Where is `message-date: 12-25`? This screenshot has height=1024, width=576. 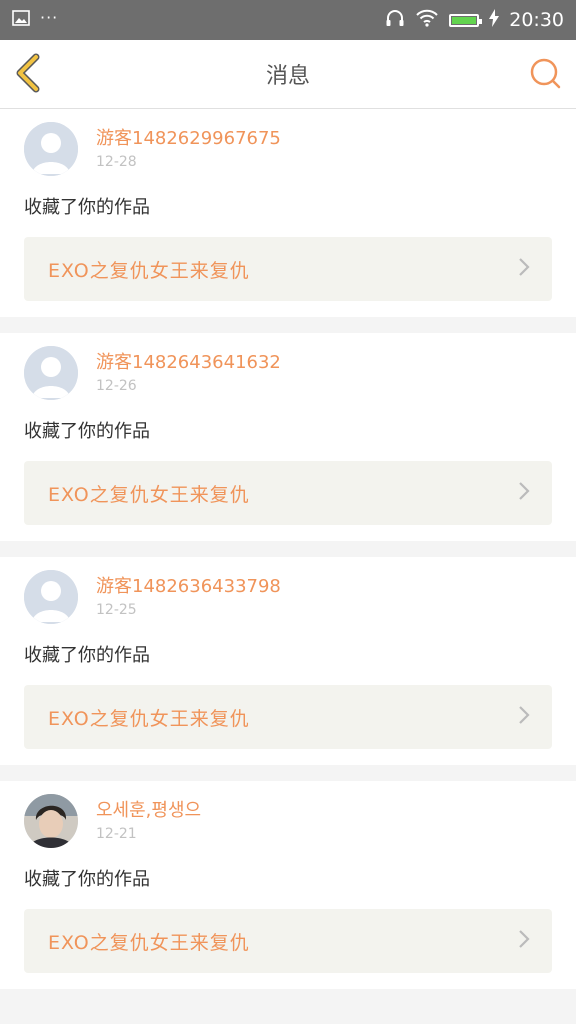
message-date: 12-25 is located at coordinates (116, 610).